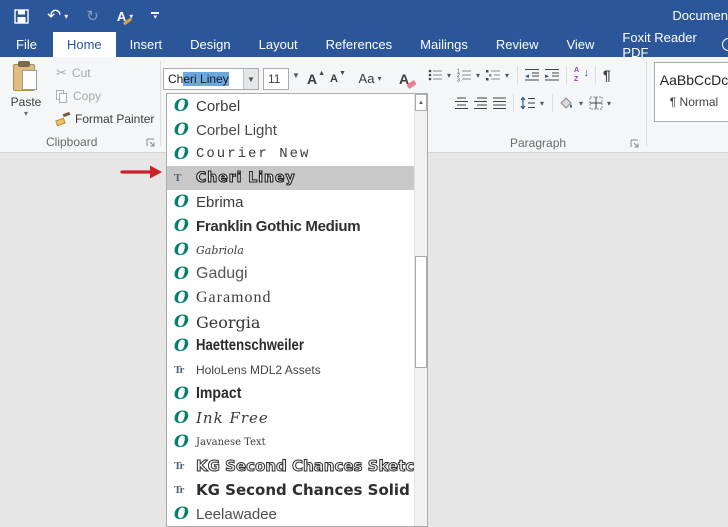 The height and width of the screenshot is (527, 728). I want to click on cut-label: Cut, so click(81, 73).